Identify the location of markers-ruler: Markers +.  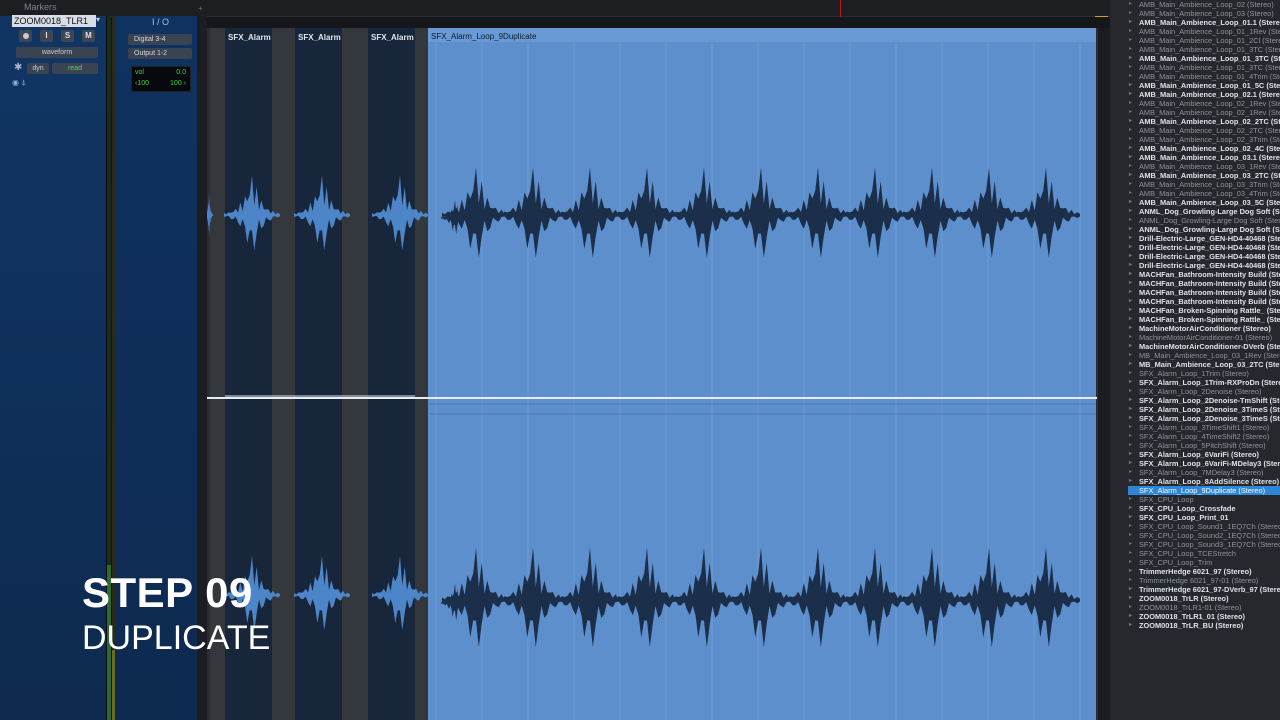
(555, 14).